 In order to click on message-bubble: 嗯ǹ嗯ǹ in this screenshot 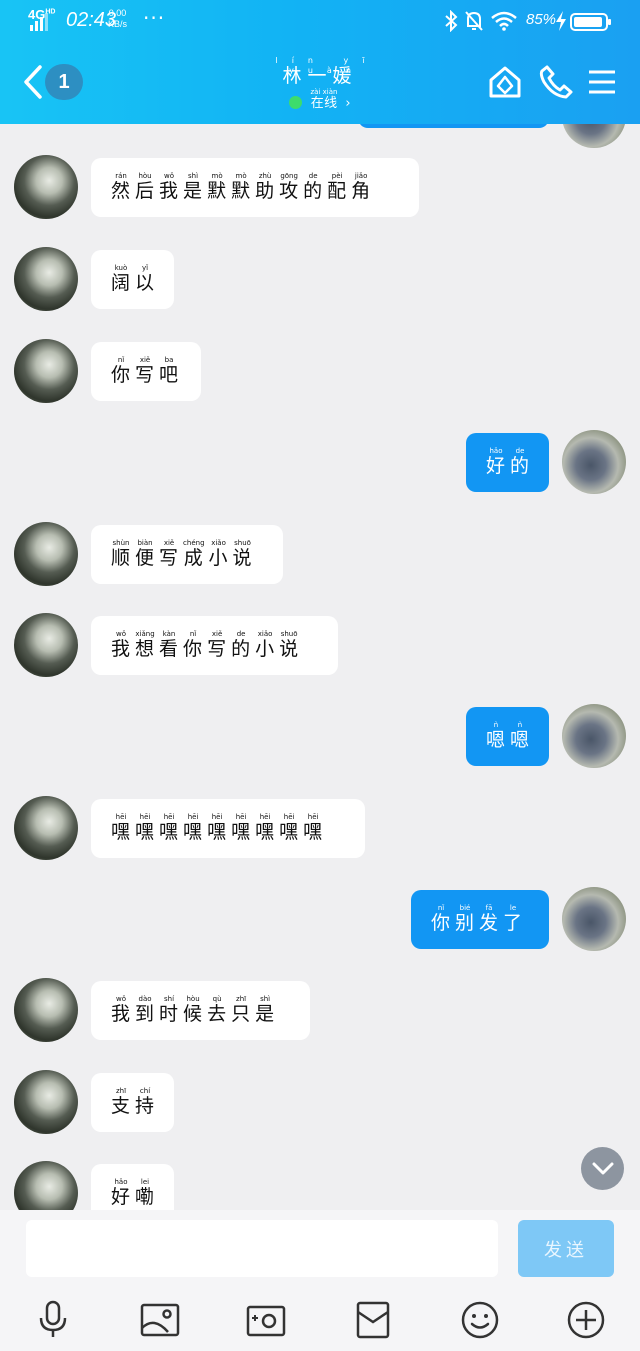, I will do `click(507, 736)`.